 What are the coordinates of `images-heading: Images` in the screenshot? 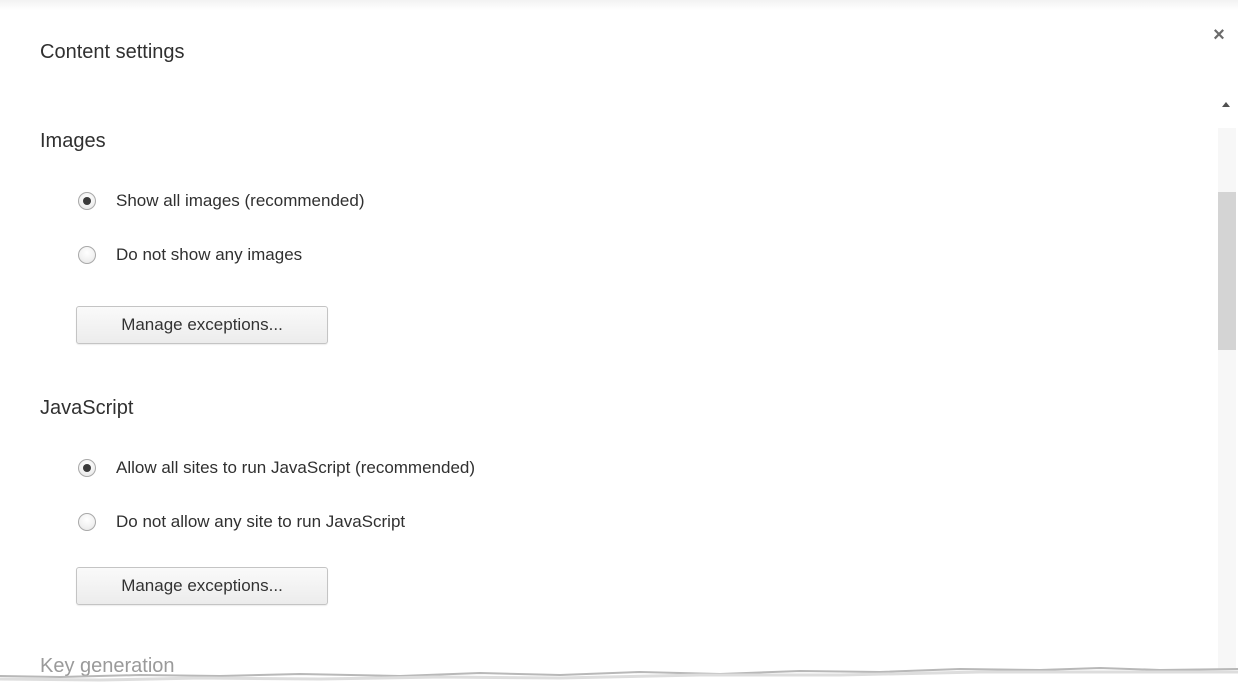 It's located at (73, 141).